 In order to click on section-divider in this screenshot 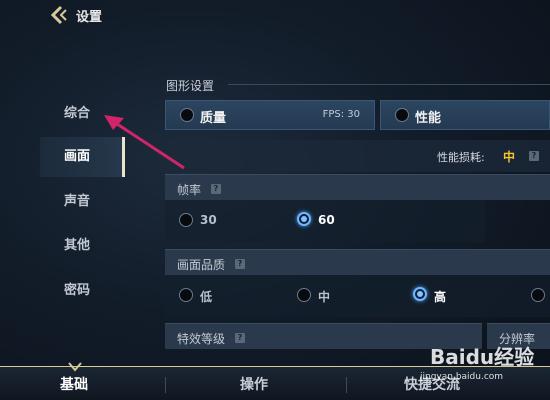, I will do `click(389, 84)`.